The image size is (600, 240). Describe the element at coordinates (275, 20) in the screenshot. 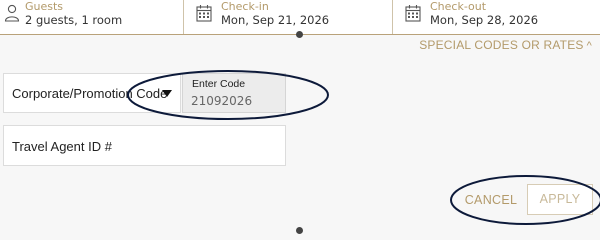

I see `checkin-value: Mon, Sep 21, 2026` at that location.